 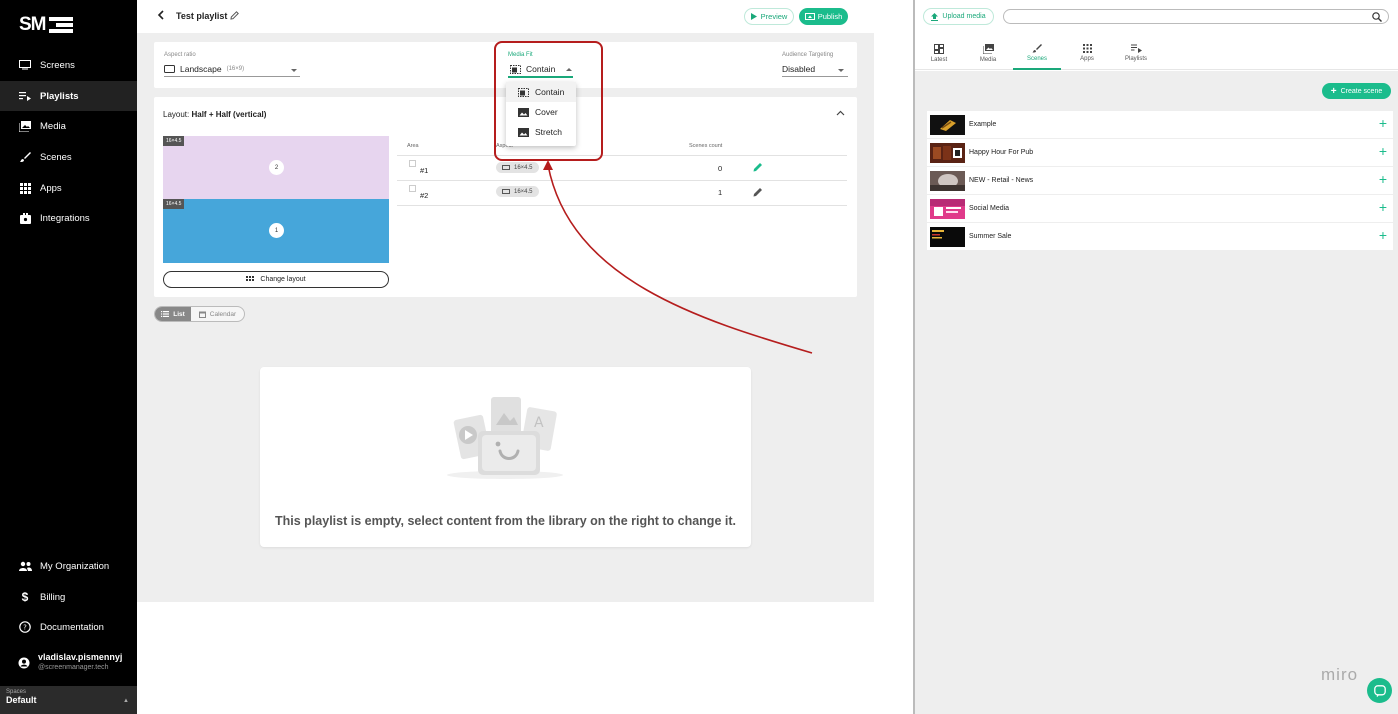 What do you see at coordinates (180, 55) in the screenshot?
I see `aspect-ratio-label: Aspect ratio` at bounding box center [180, 55].